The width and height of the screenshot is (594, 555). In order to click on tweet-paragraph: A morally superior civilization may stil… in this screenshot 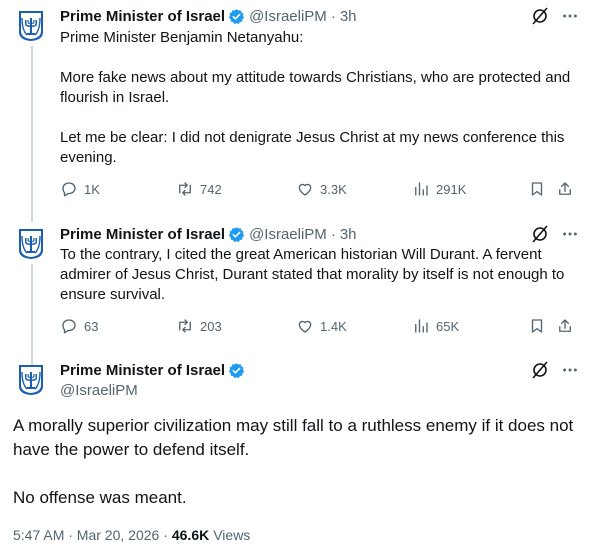, I will do `click(293, 437)`.